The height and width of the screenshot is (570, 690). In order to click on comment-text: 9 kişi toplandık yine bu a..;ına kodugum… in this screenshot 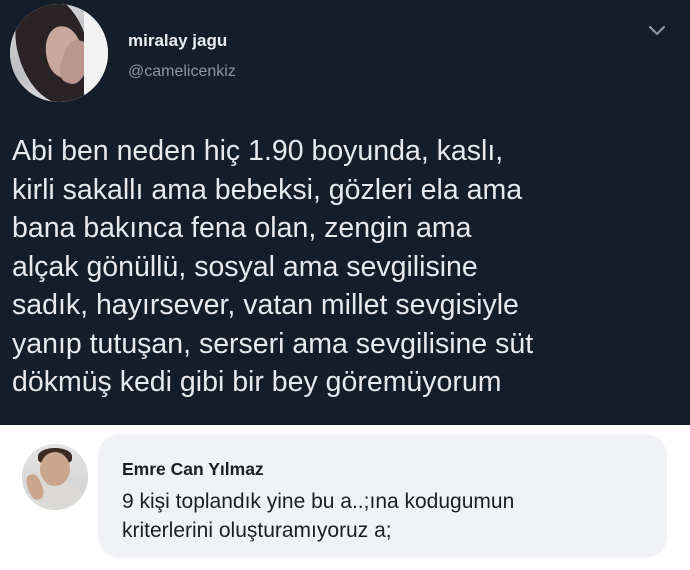, I will do `click(318, 516)`.